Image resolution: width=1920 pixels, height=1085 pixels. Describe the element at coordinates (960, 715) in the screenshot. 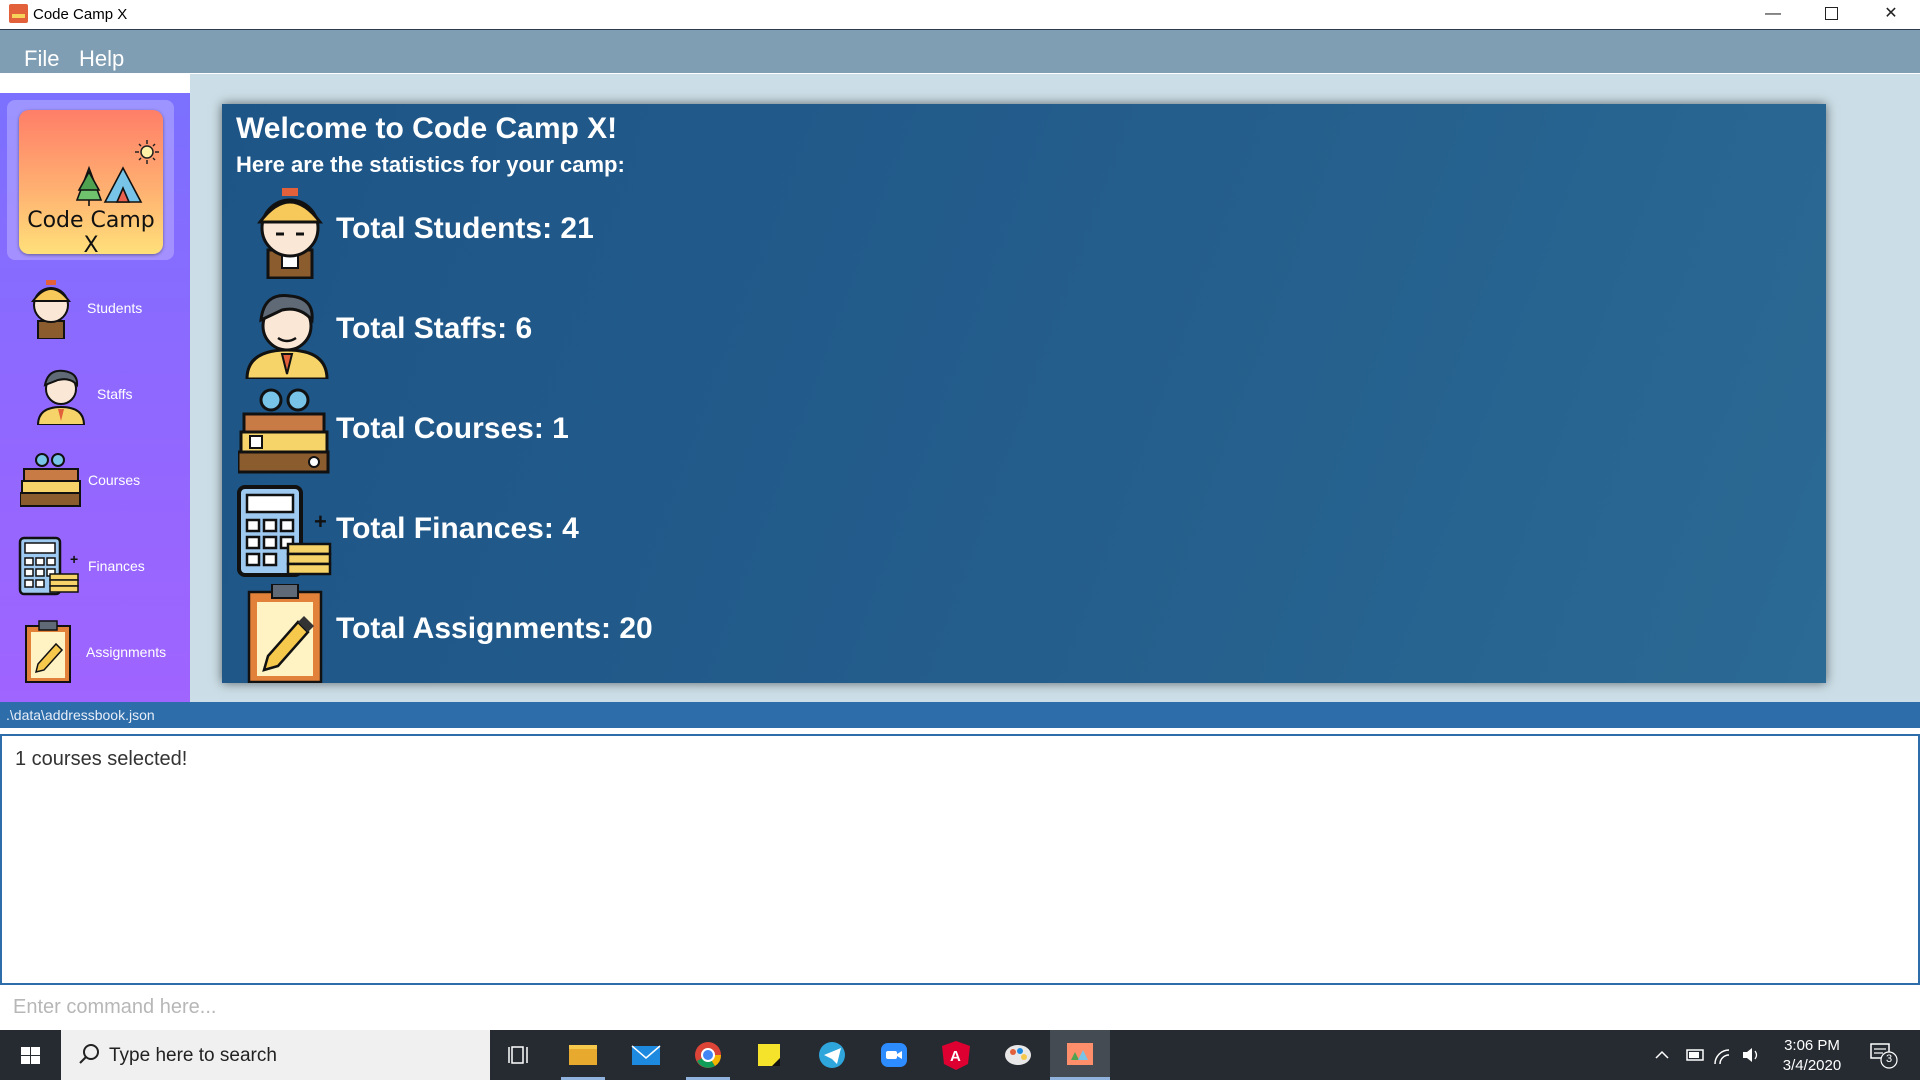

I see `file-path-bar: .\data\addressbook.json` at that location.